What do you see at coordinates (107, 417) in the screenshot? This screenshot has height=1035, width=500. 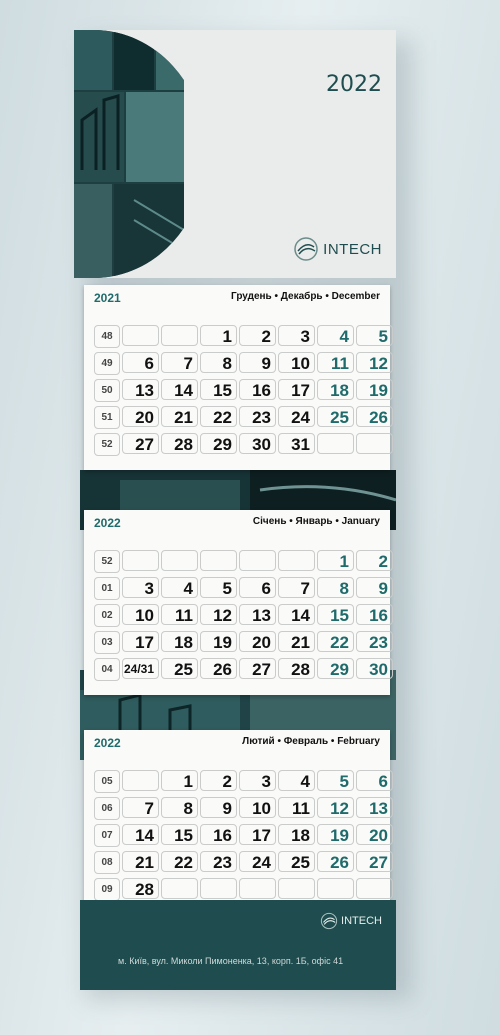 I see `week-number: 51` at bounding box center [107, 417].